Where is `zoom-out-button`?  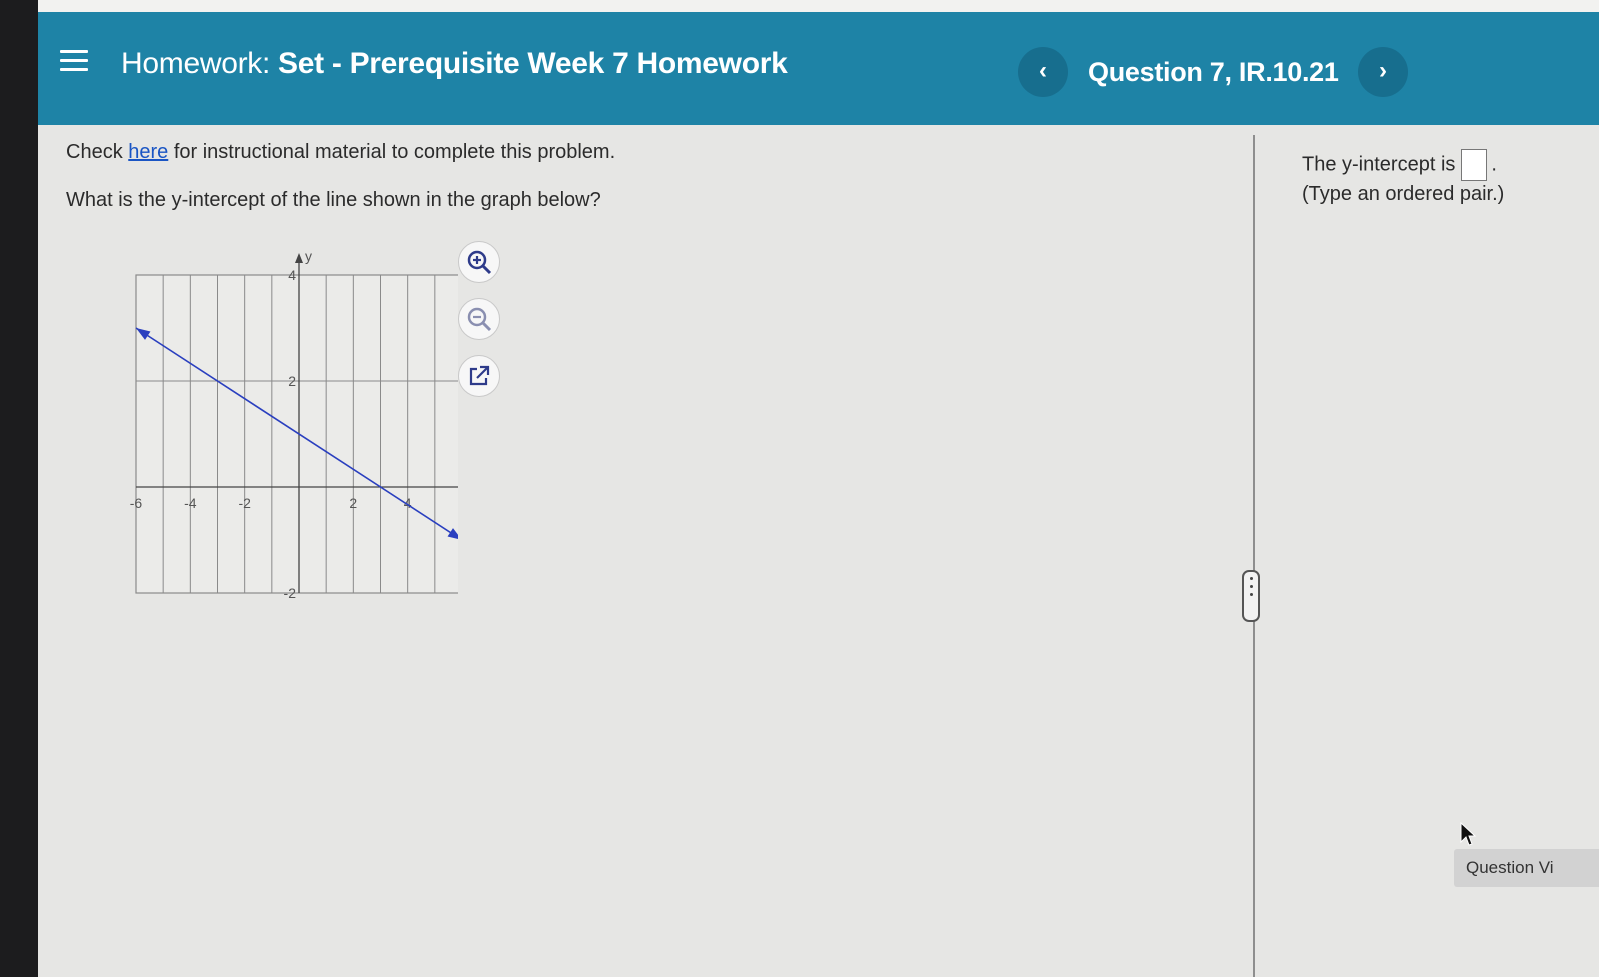
zoom-out-button is located at coordinates (479, 319).